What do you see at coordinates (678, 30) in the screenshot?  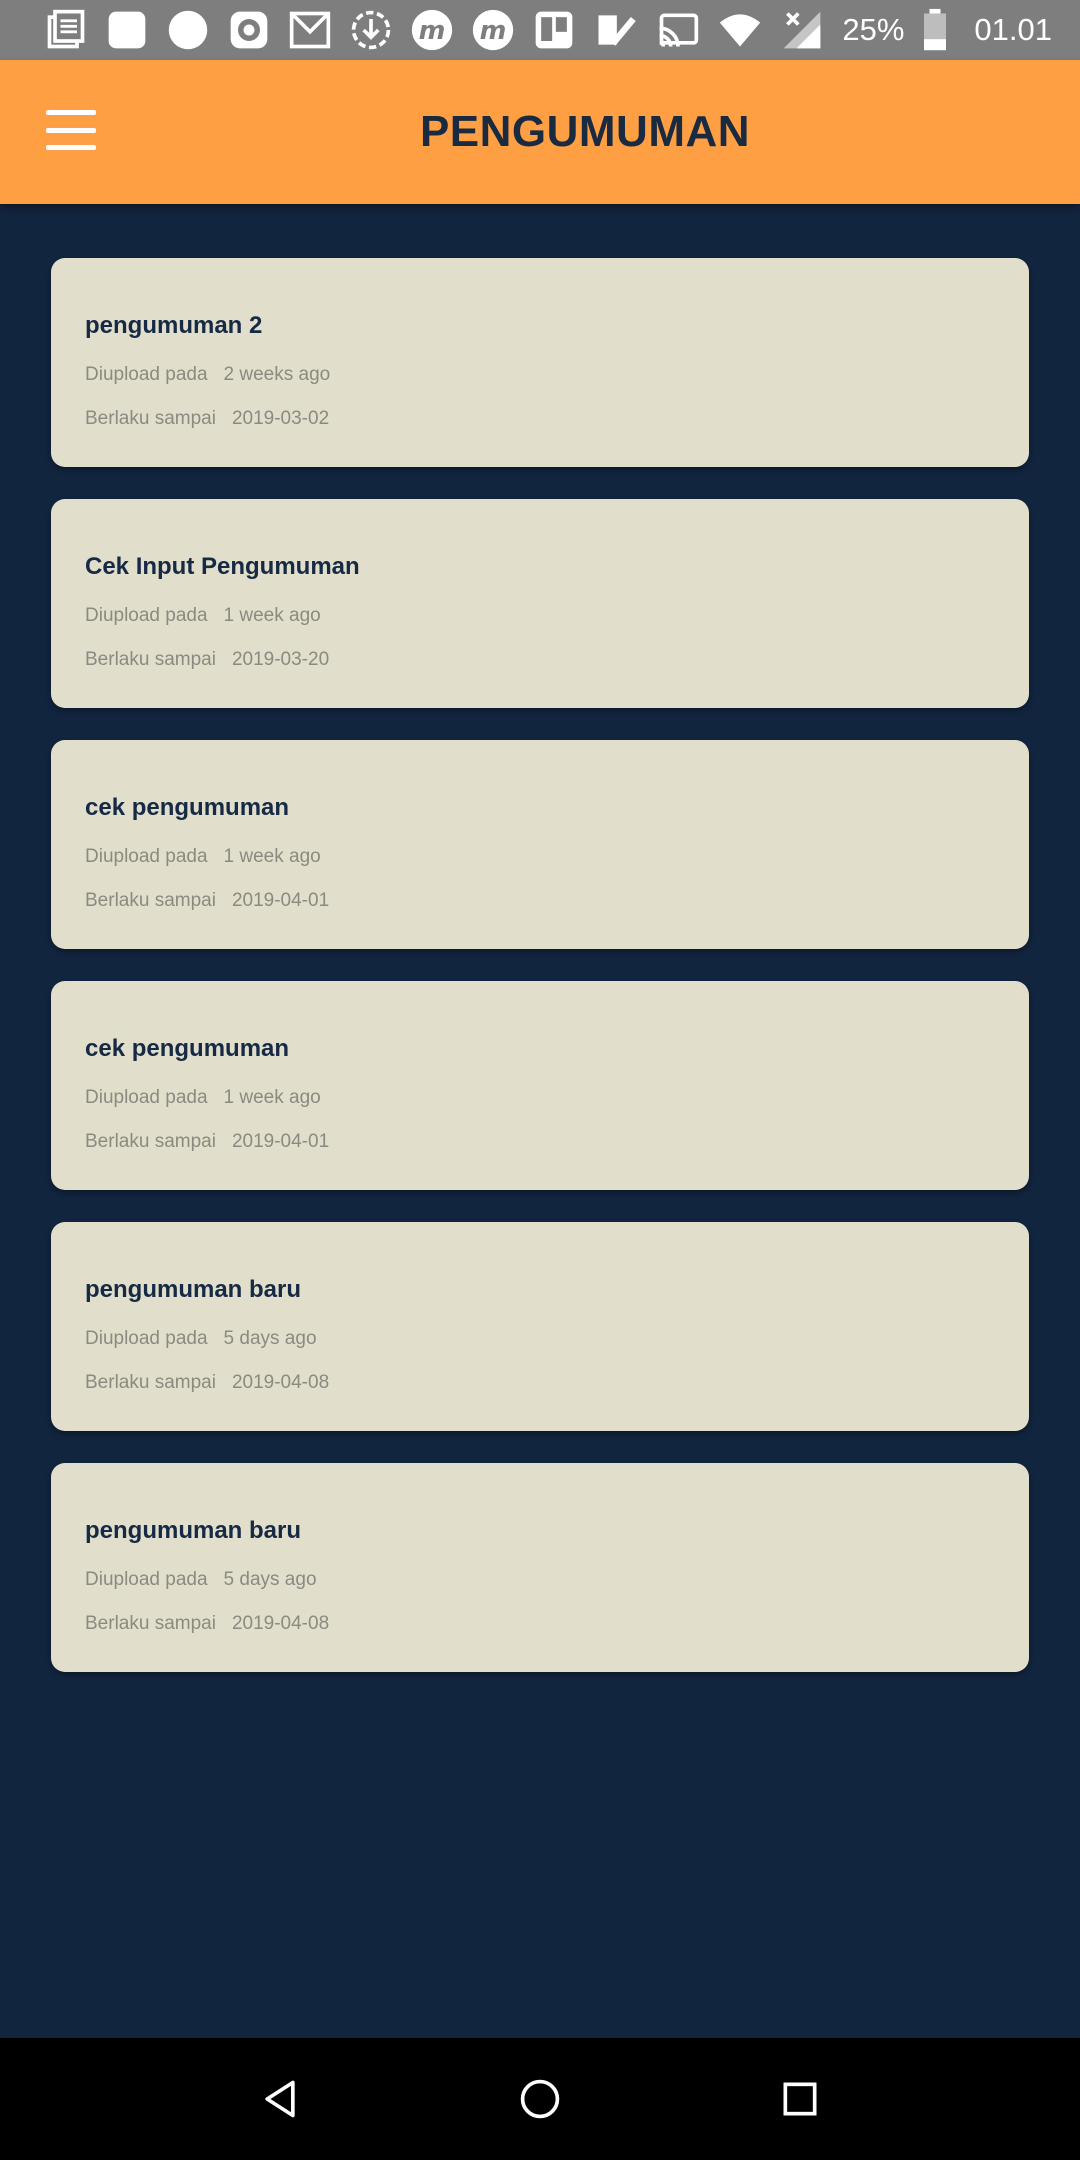 I see `cast-icon` at bounding box center [678, 30].